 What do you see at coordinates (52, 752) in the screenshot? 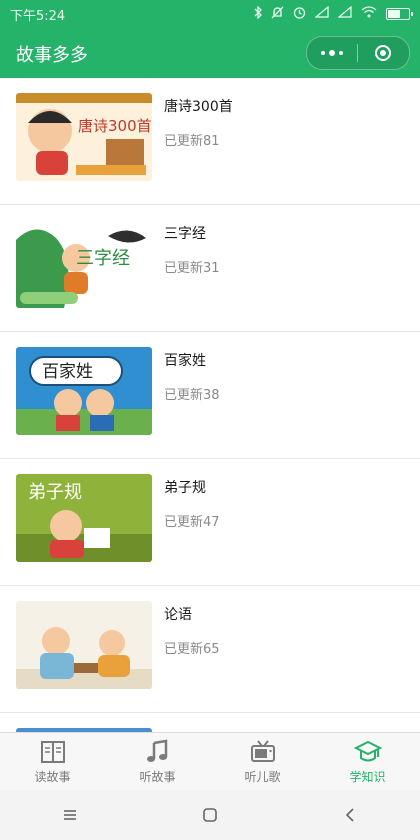
I see `book-icon` at bounding box center [52, 752].